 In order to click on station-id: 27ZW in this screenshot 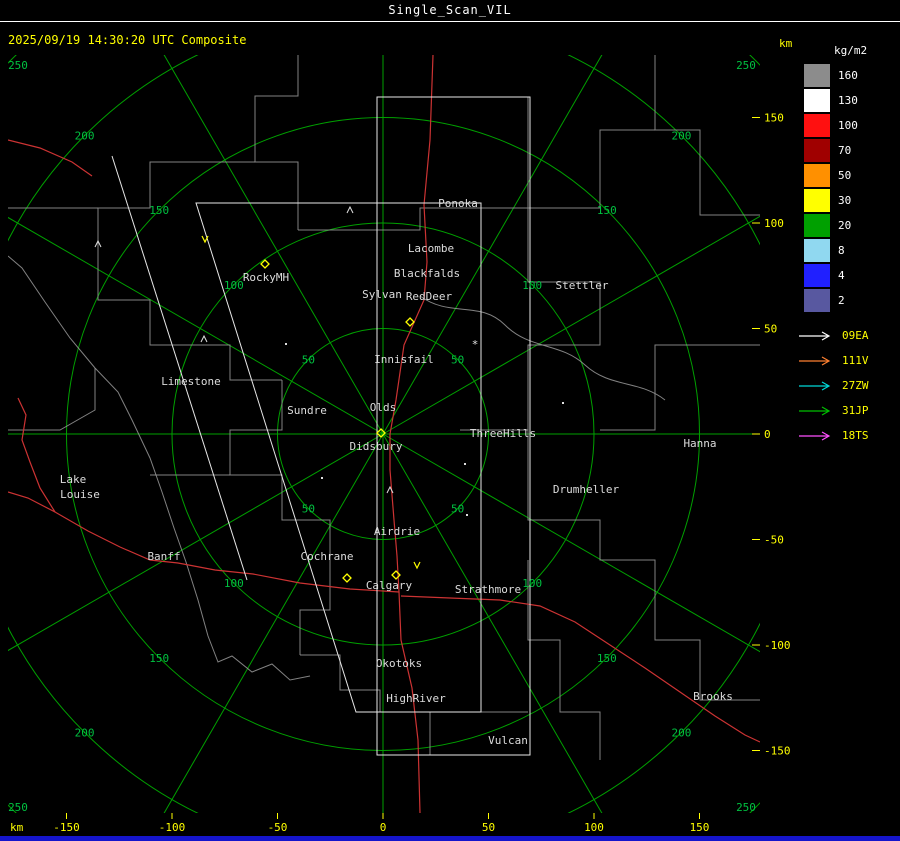, I will do `click(855, 385)`.